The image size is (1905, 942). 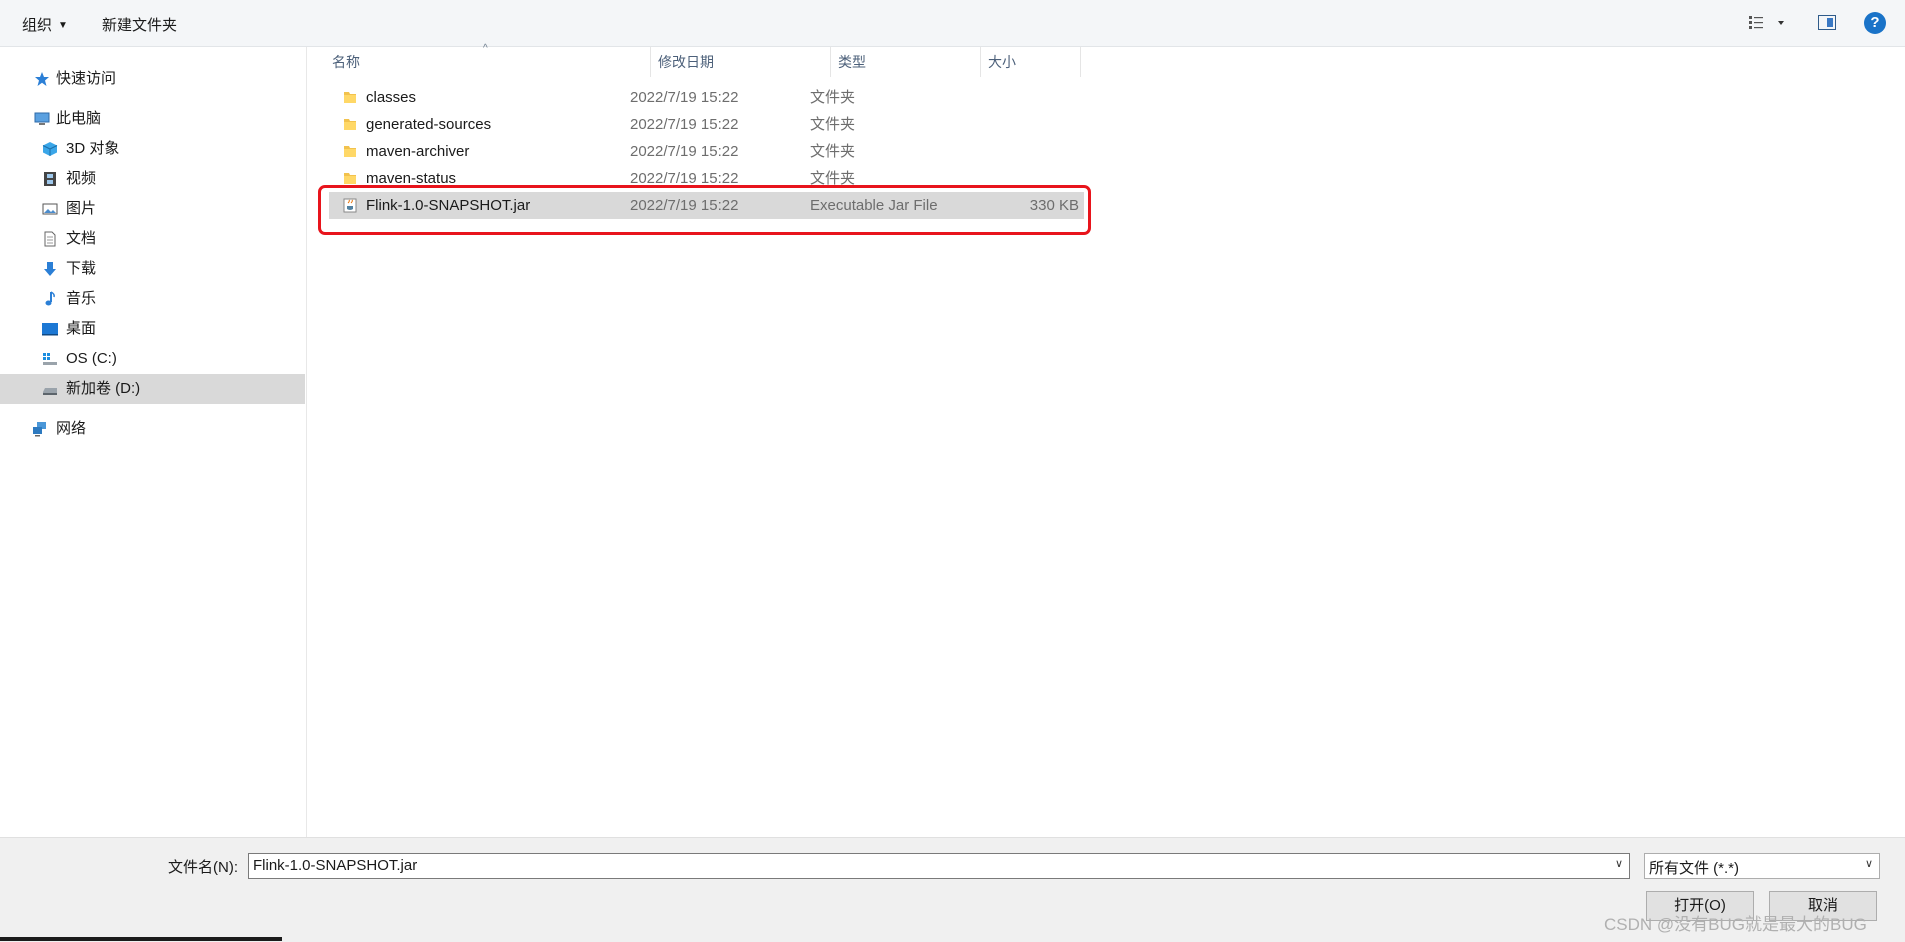 I want to click on column-header-type: 类型, so click(x=852, y=62).